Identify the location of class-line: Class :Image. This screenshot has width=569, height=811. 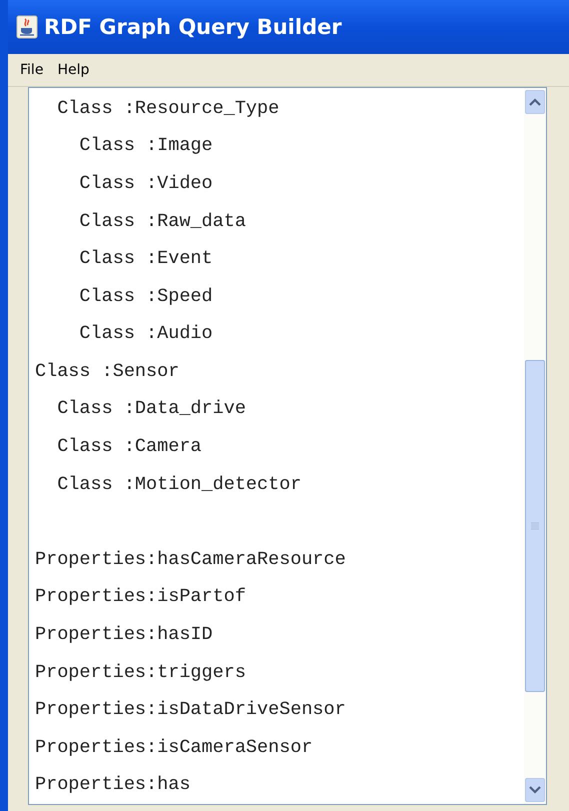
(146, 145).